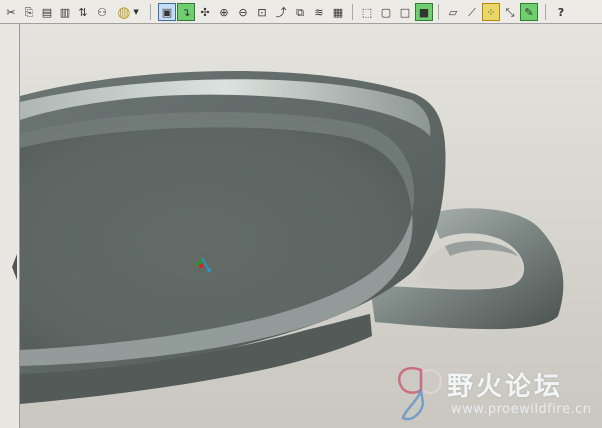 This screenshot has width=602, height=428. Describe the element at coordinates (386, 12) in the screenshot. I see `hidden-line-icon: ▢` at that location.